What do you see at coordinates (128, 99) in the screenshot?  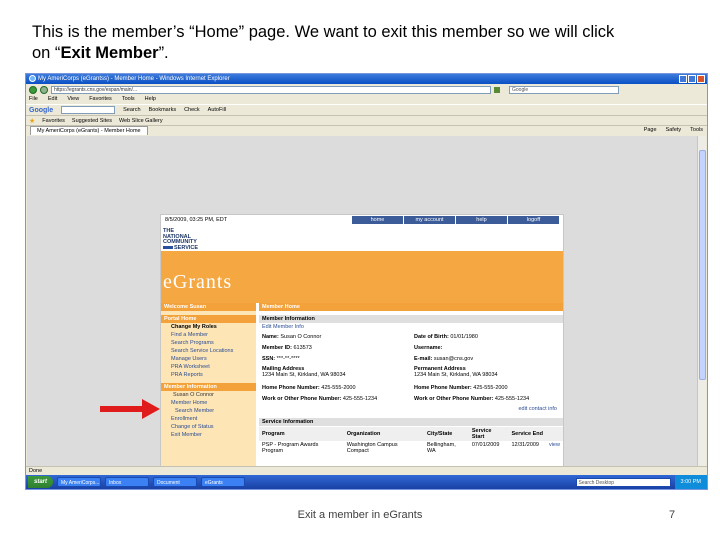 I see `menu-tools: Tools` at bounding box center [128, 99].